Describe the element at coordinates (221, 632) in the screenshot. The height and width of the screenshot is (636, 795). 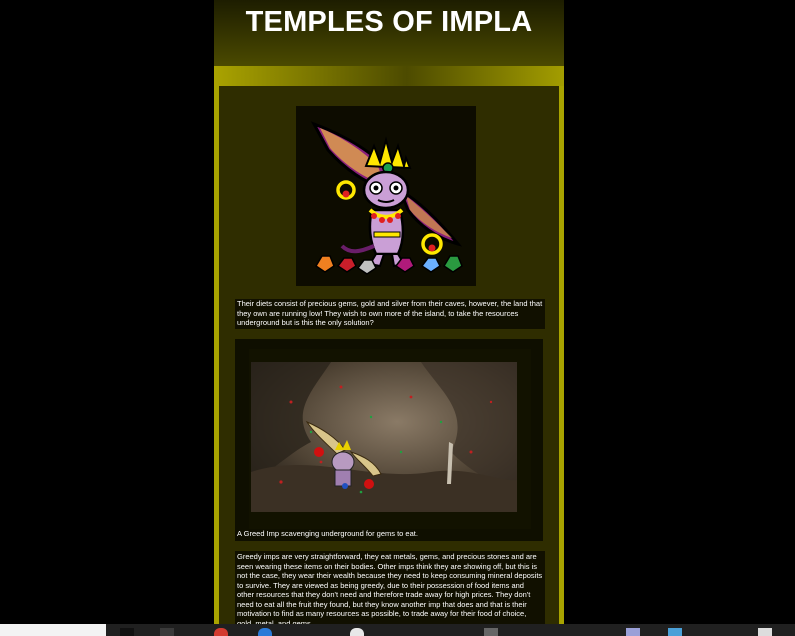
I see `chrome-icon` at that location.